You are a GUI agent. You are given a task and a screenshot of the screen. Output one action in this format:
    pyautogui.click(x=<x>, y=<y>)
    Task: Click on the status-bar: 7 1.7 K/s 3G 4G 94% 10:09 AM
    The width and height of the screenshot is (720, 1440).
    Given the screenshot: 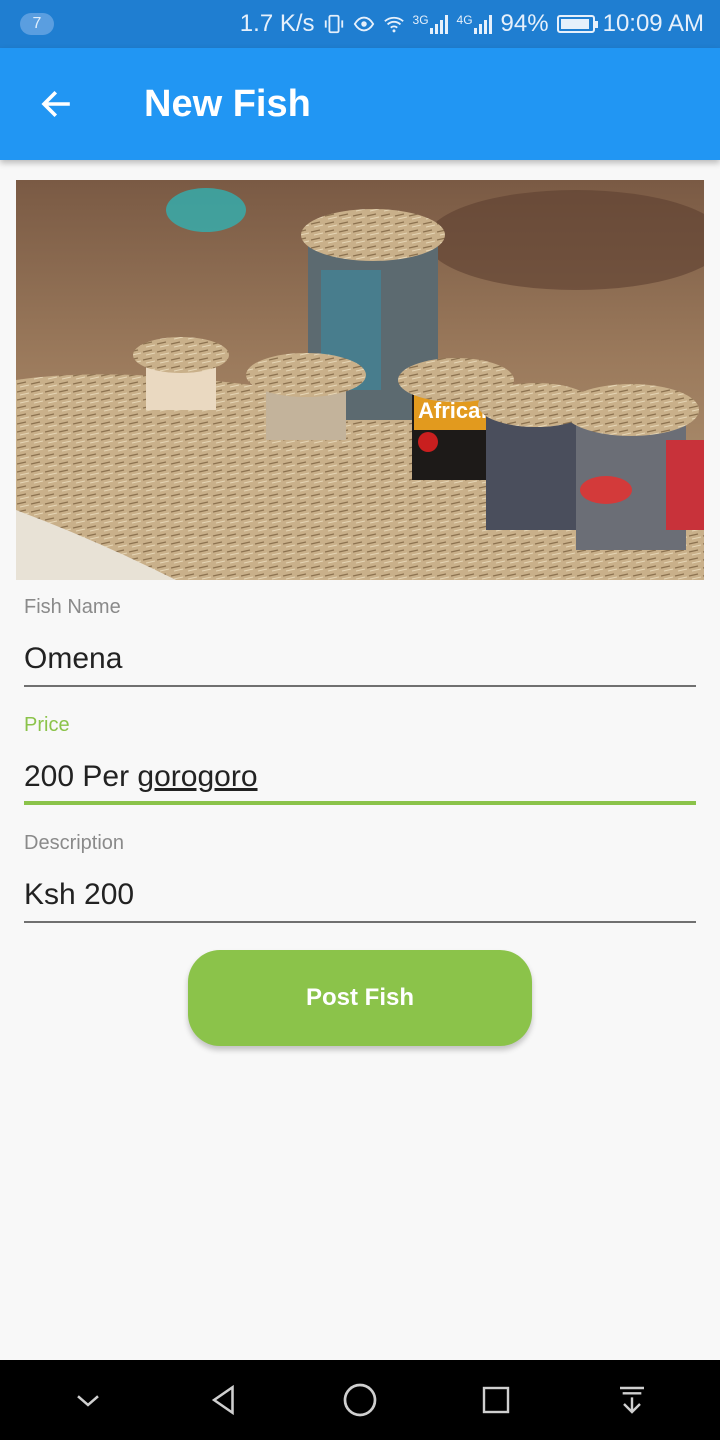 What is the action you would take?
    pyautogui.click(x=360, y=24)
    